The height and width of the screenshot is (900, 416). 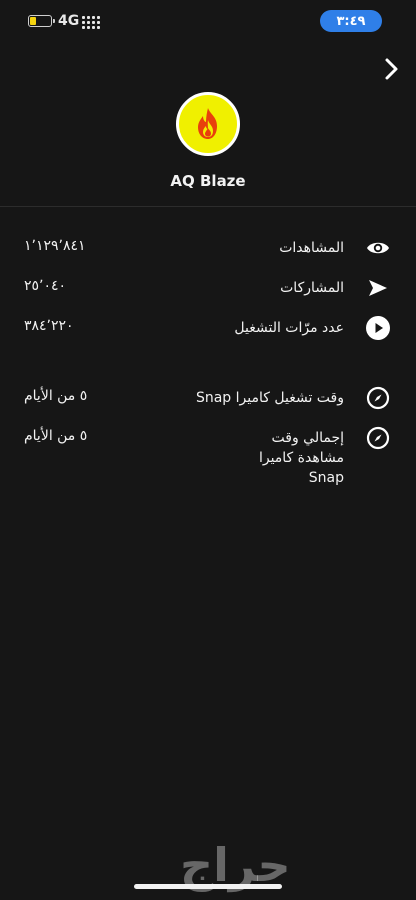 I want to click on status-time: ٣:٤٩, so click(x=351, y=21).